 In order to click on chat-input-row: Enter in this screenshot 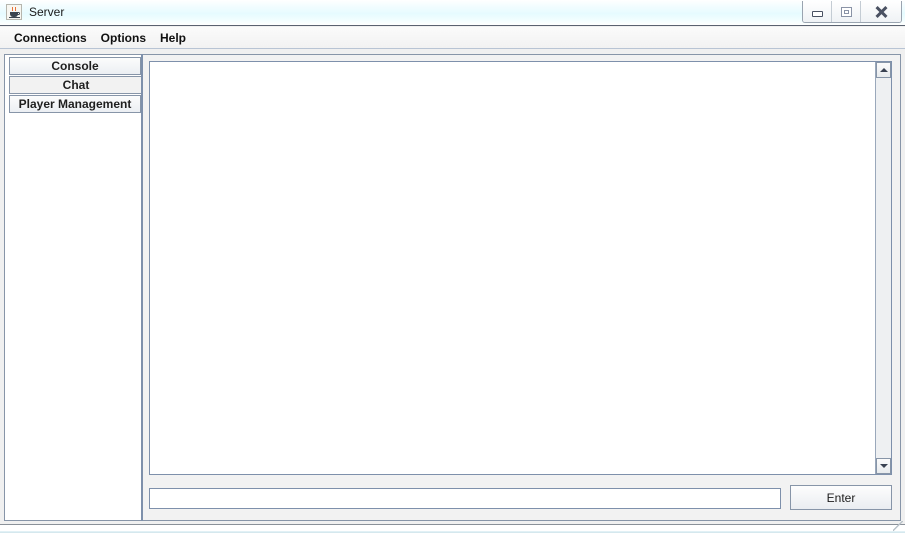, I will do `click(520, 498)`.